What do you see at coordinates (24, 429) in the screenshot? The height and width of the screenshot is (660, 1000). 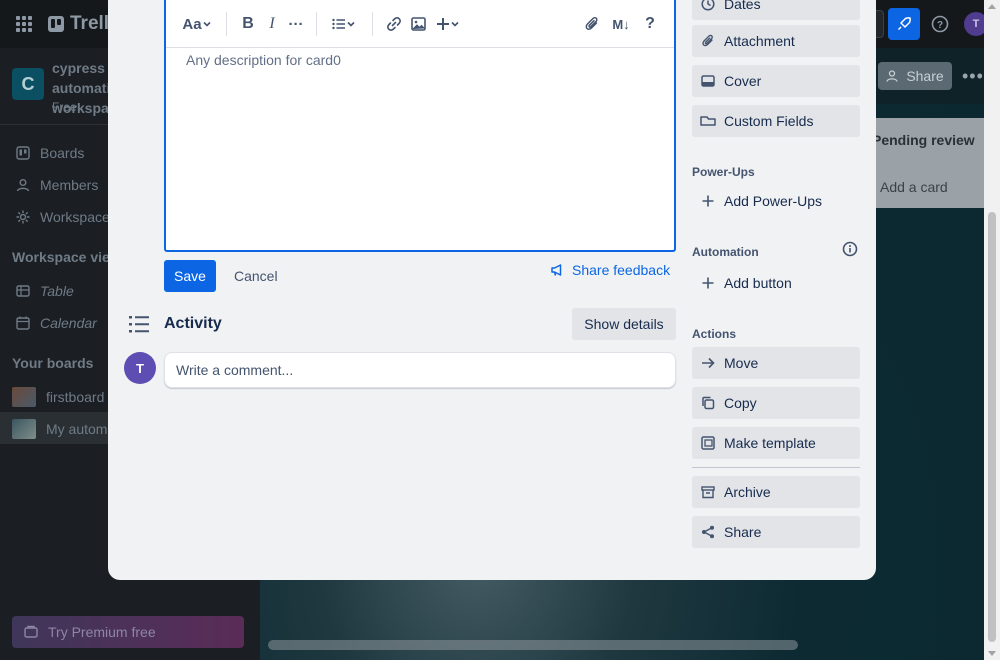 I see `board-thumbnail` at bounding box center [24, 429].